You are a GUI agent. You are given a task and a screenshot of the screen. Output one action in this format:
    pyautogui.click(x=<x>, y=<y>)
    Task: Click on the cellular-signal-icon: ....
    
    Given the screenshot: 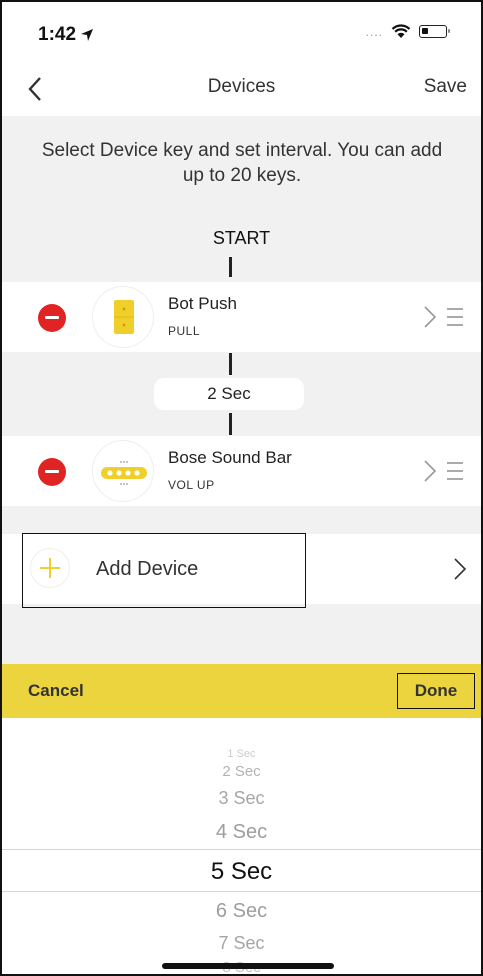 What is the action you would take?
    pyautogui.click(x=374, y=31)
    